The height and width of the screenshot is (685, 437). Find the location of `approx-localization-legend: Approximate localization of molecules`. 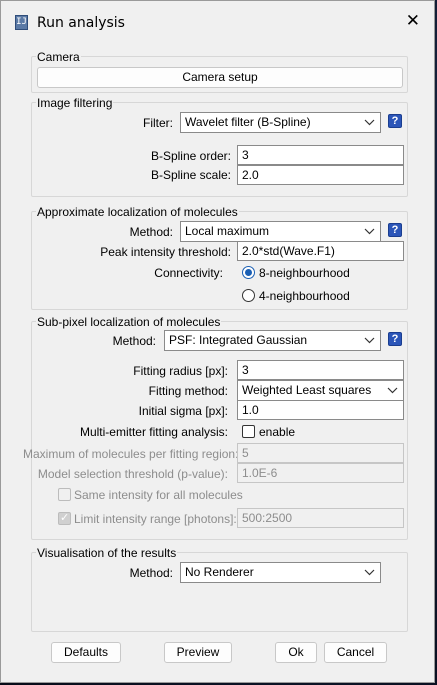

approx-localization-legend: Approximate localization of molecules is located at coordinates (137, 212).